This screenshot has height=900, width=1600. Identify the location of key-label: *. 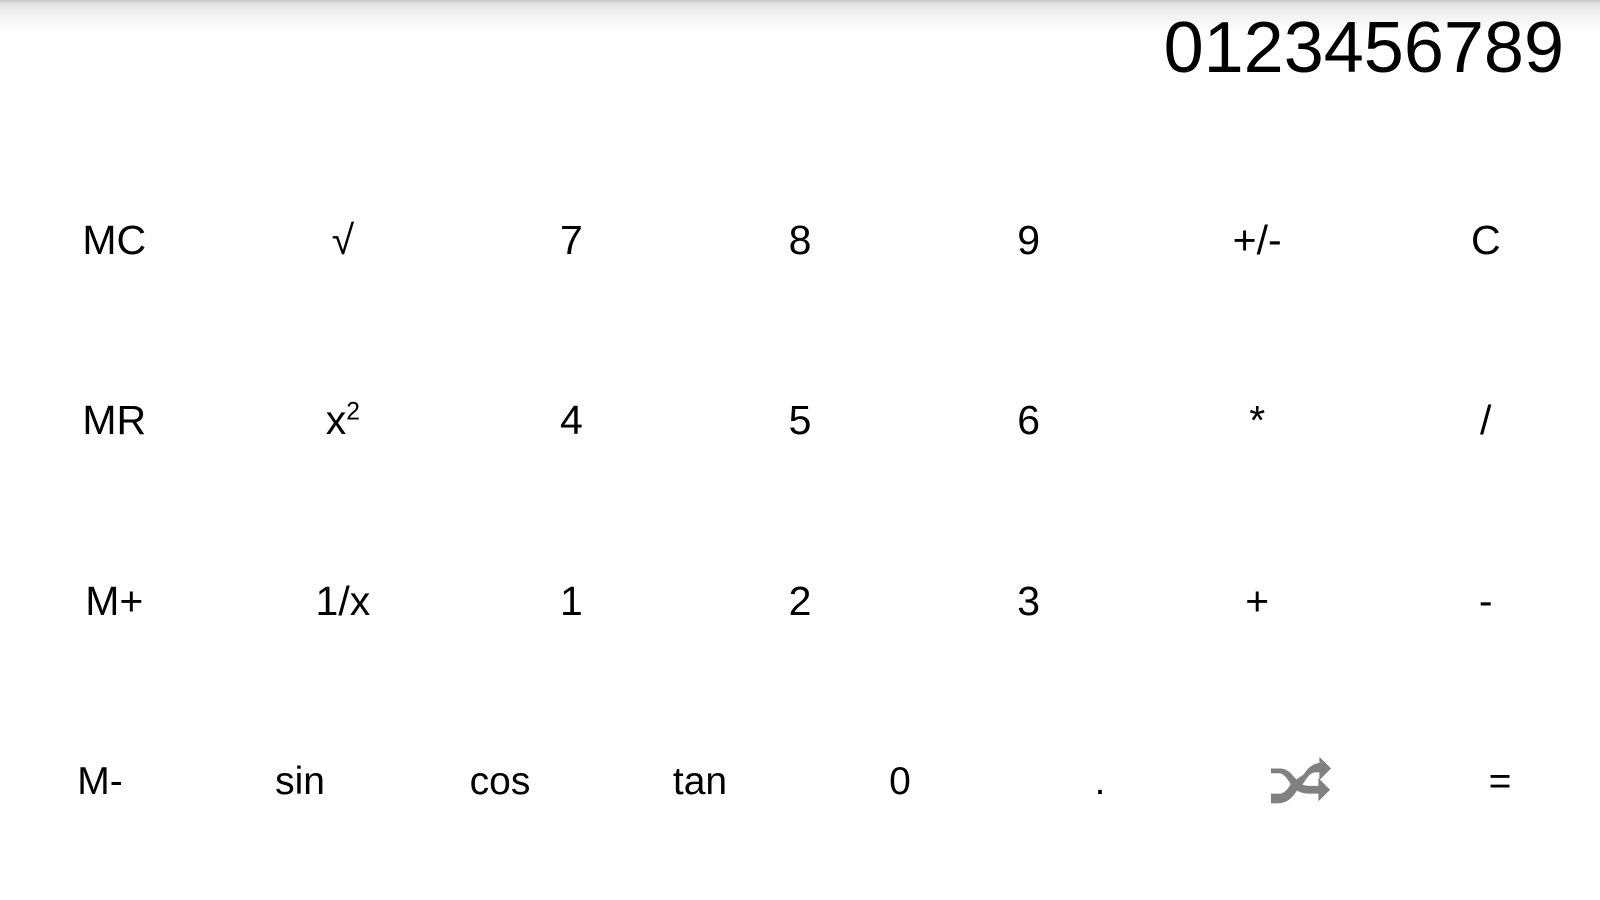
(1257, 420).